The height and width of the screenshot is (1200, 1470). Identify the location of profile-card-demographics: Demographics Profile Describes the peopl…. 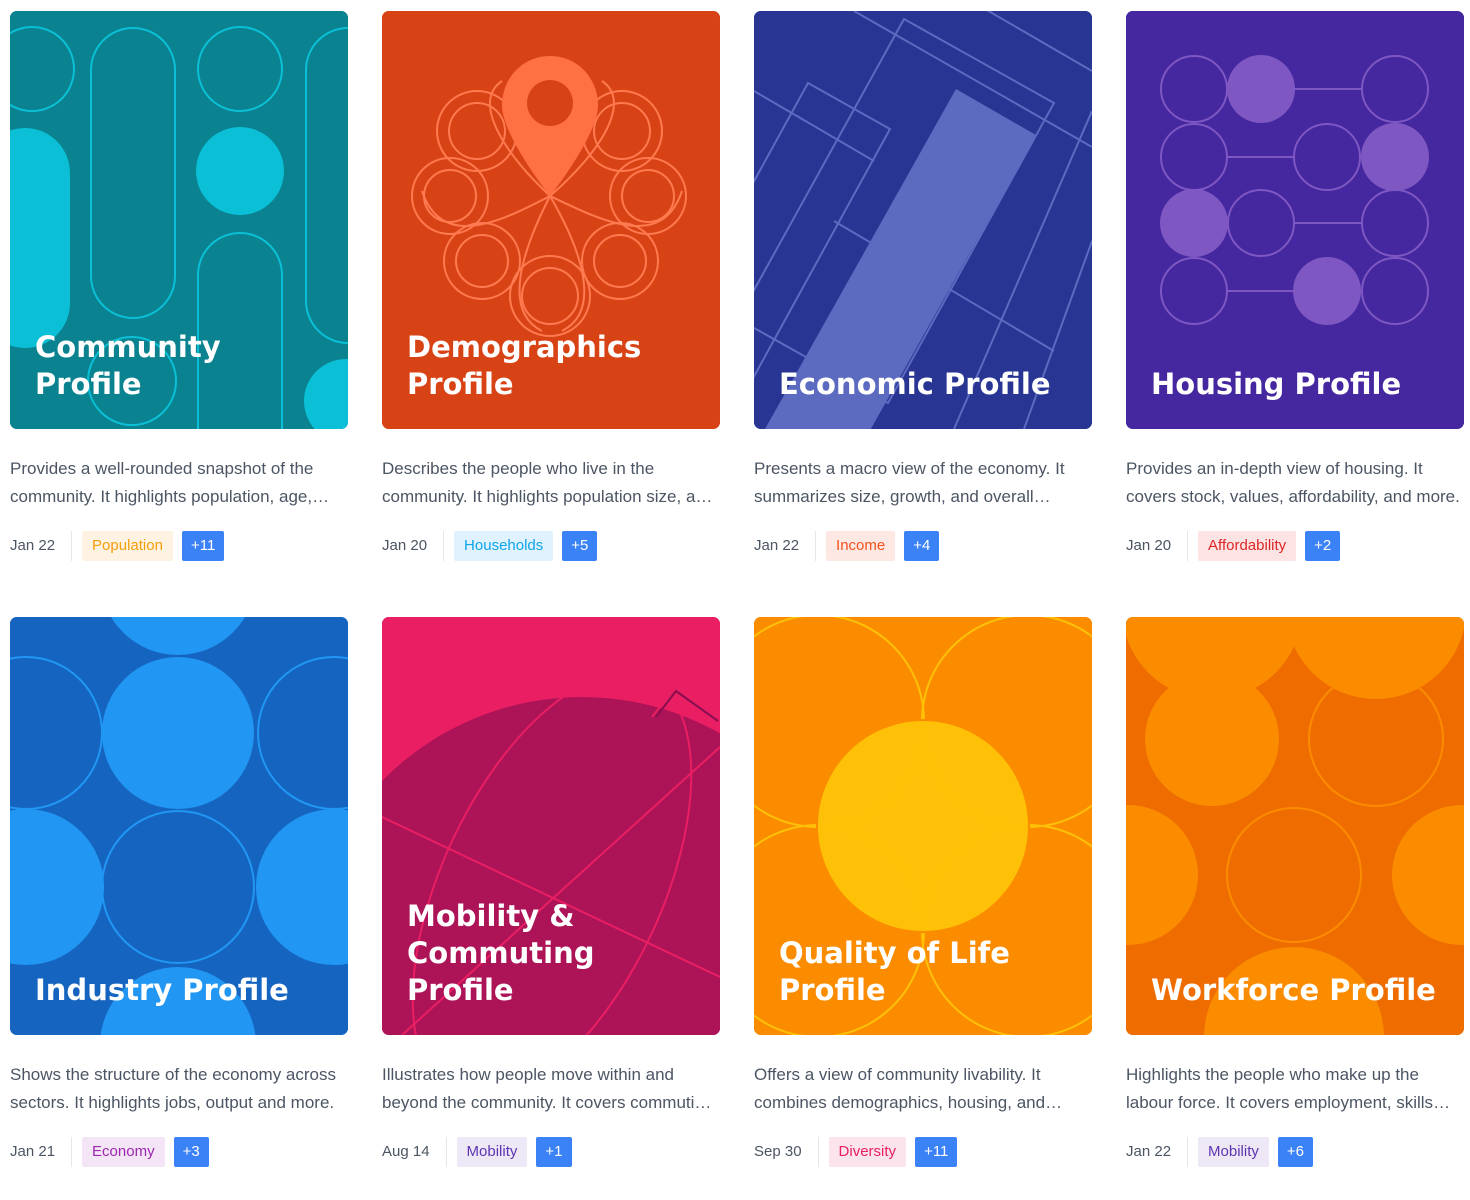
(551, 286).